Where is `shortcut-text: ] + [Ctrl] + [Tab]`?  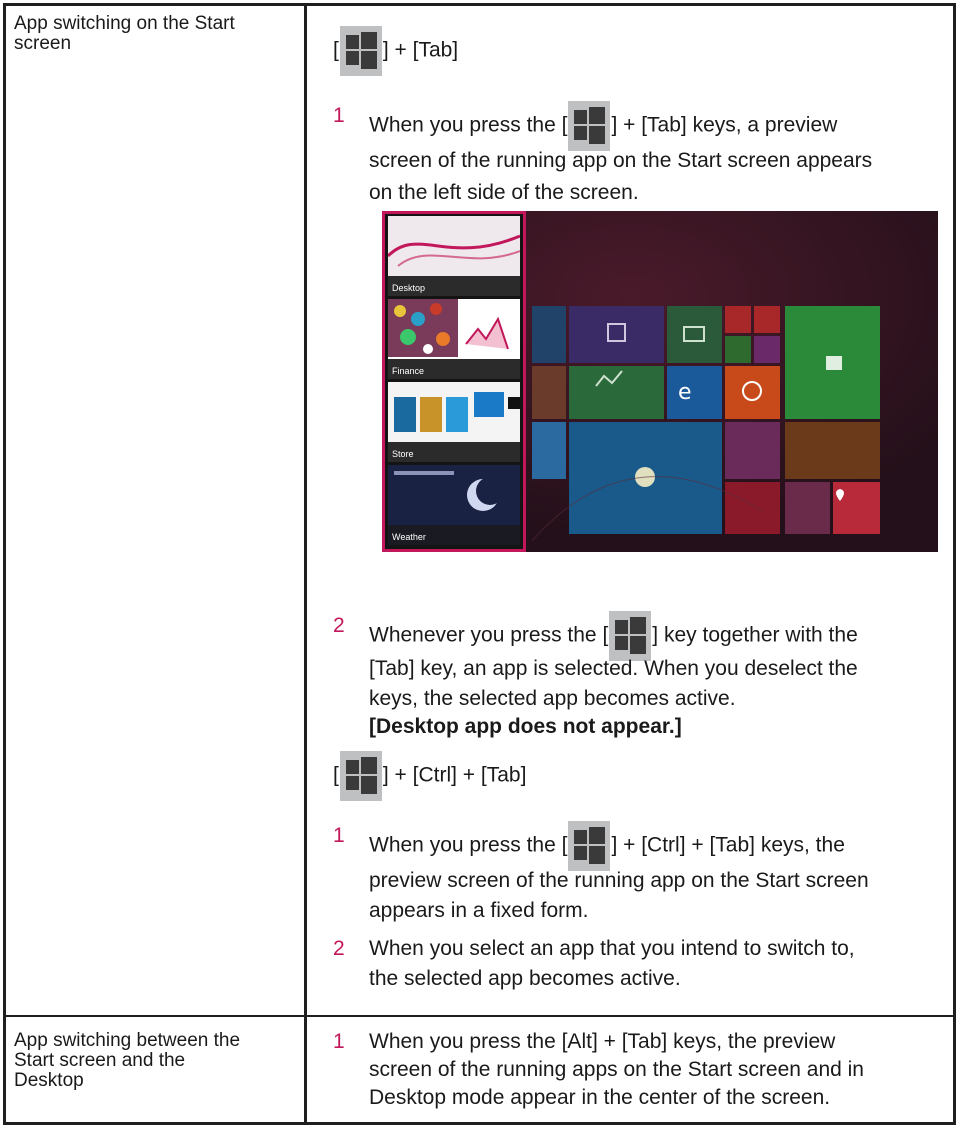 shortcut-text: ] + [Ctrl] + [Tab] is located at coordinates (454, 775).